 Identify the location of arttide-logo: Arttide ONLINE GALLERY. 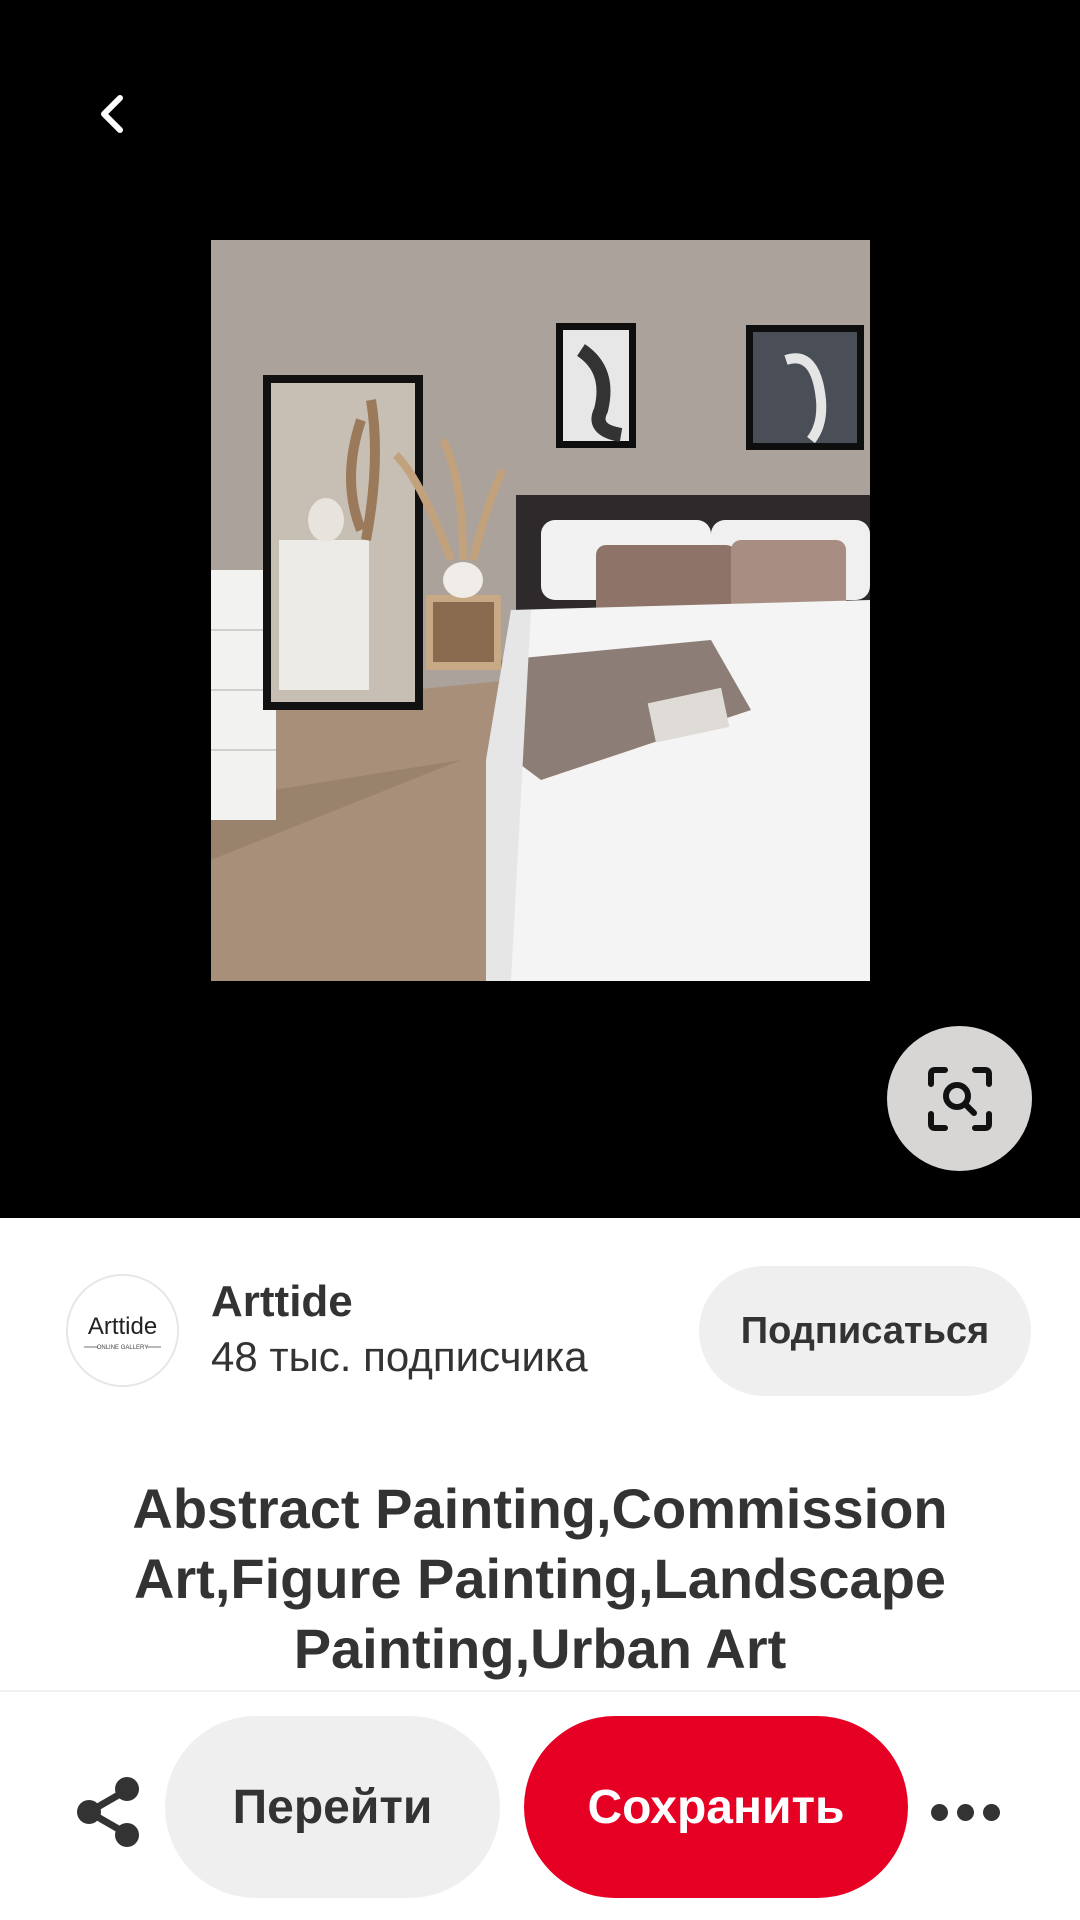
(122, 1330).